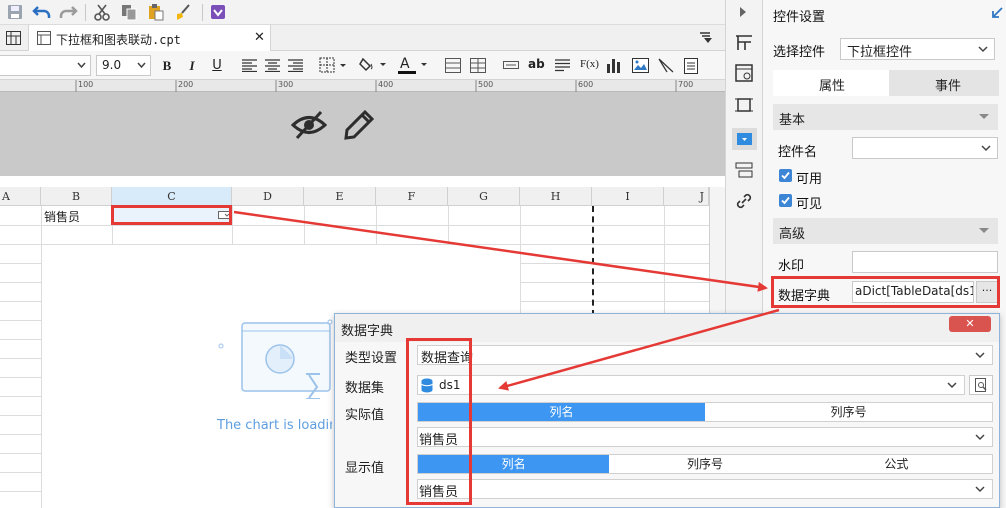  I want to click on align-center-icon, so click(272, 65).